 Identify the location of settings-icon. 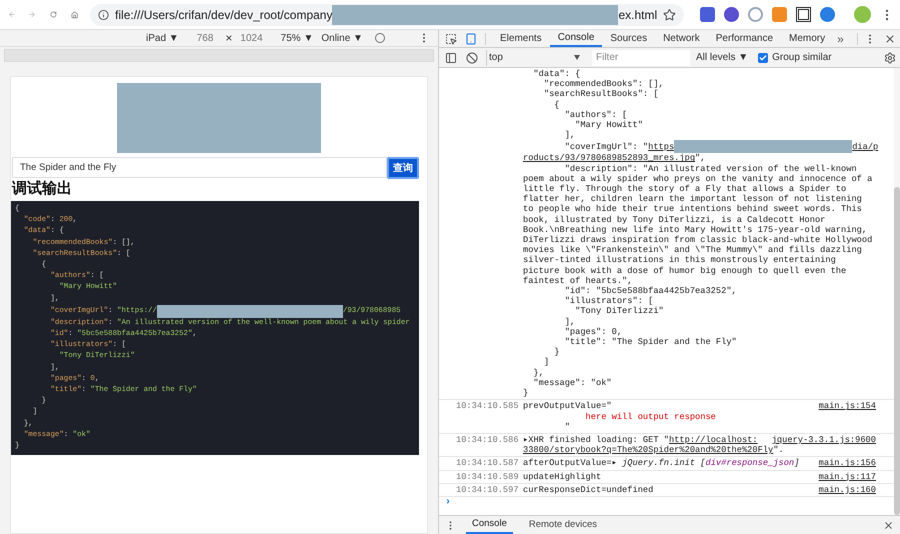
(890, 58).